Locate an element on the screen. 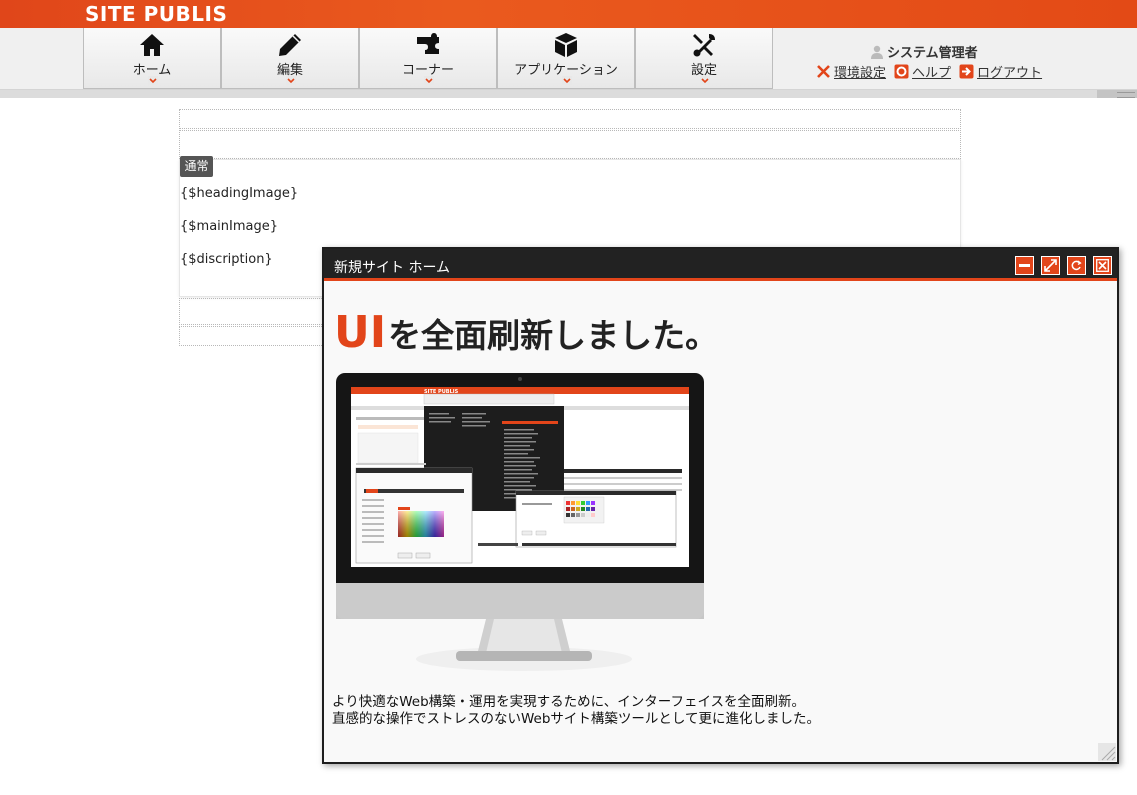 The image size is (1137, 795). nav-item-home: ホーム is located at coordinates (152, 58).